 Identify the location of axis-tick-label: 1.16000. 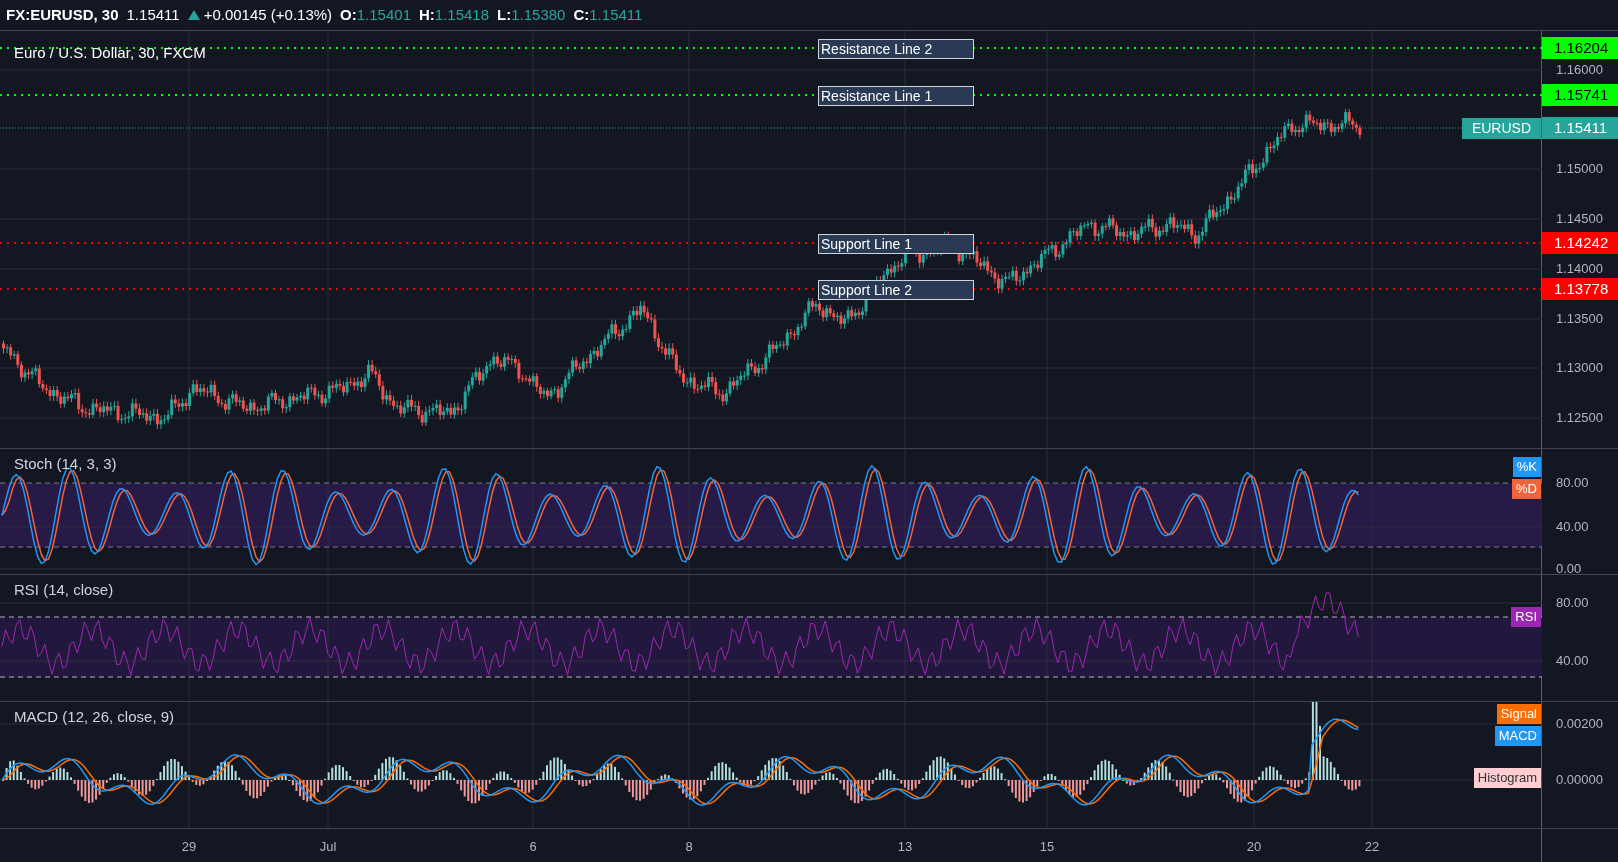
(1579, 69).